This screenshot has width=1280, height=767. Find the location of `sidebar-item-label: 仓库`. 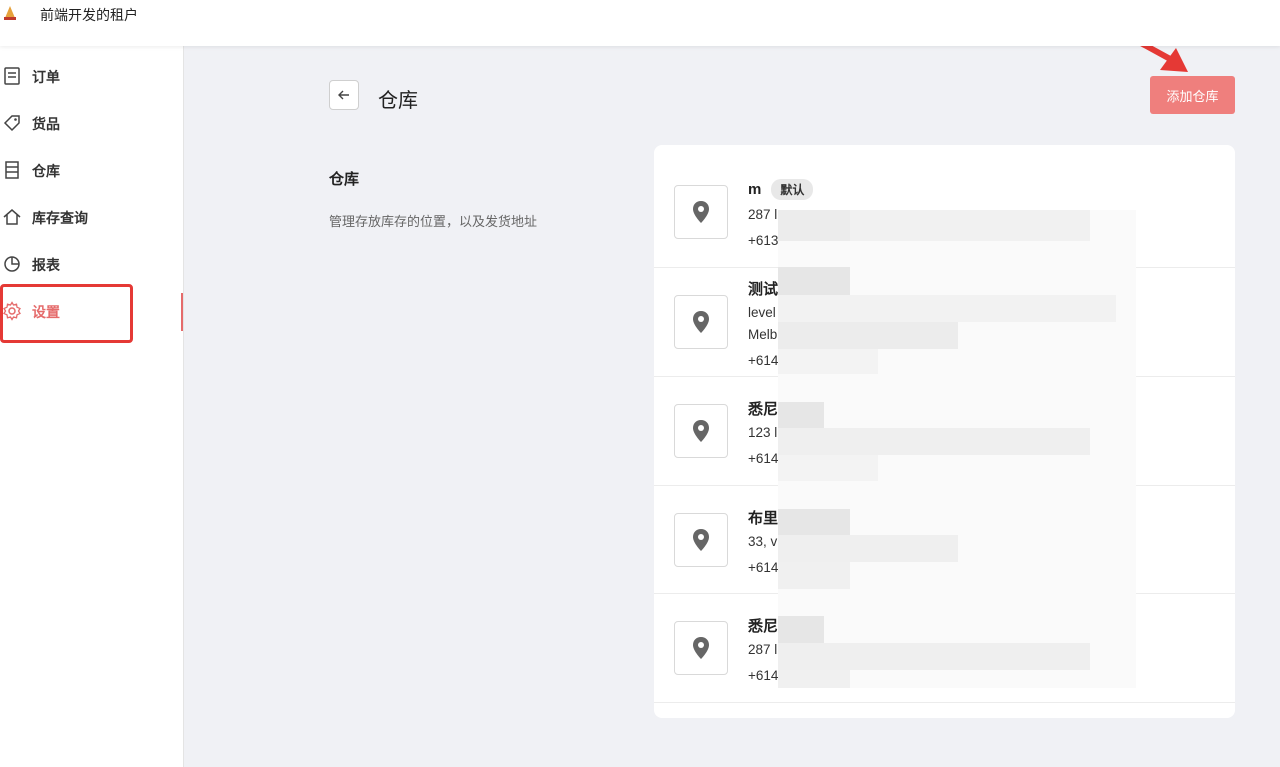

sidebar-item-label: 仓库 is located at coordinates (46, 171).